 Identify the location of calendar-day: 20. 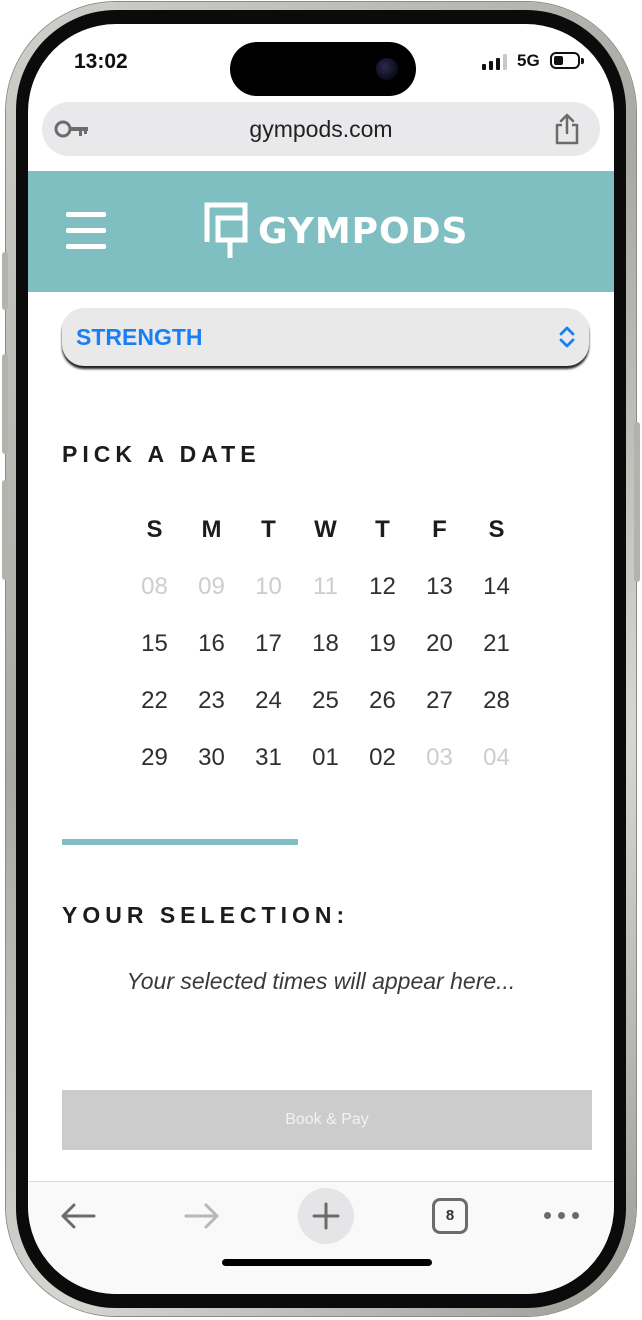
(439, 658).